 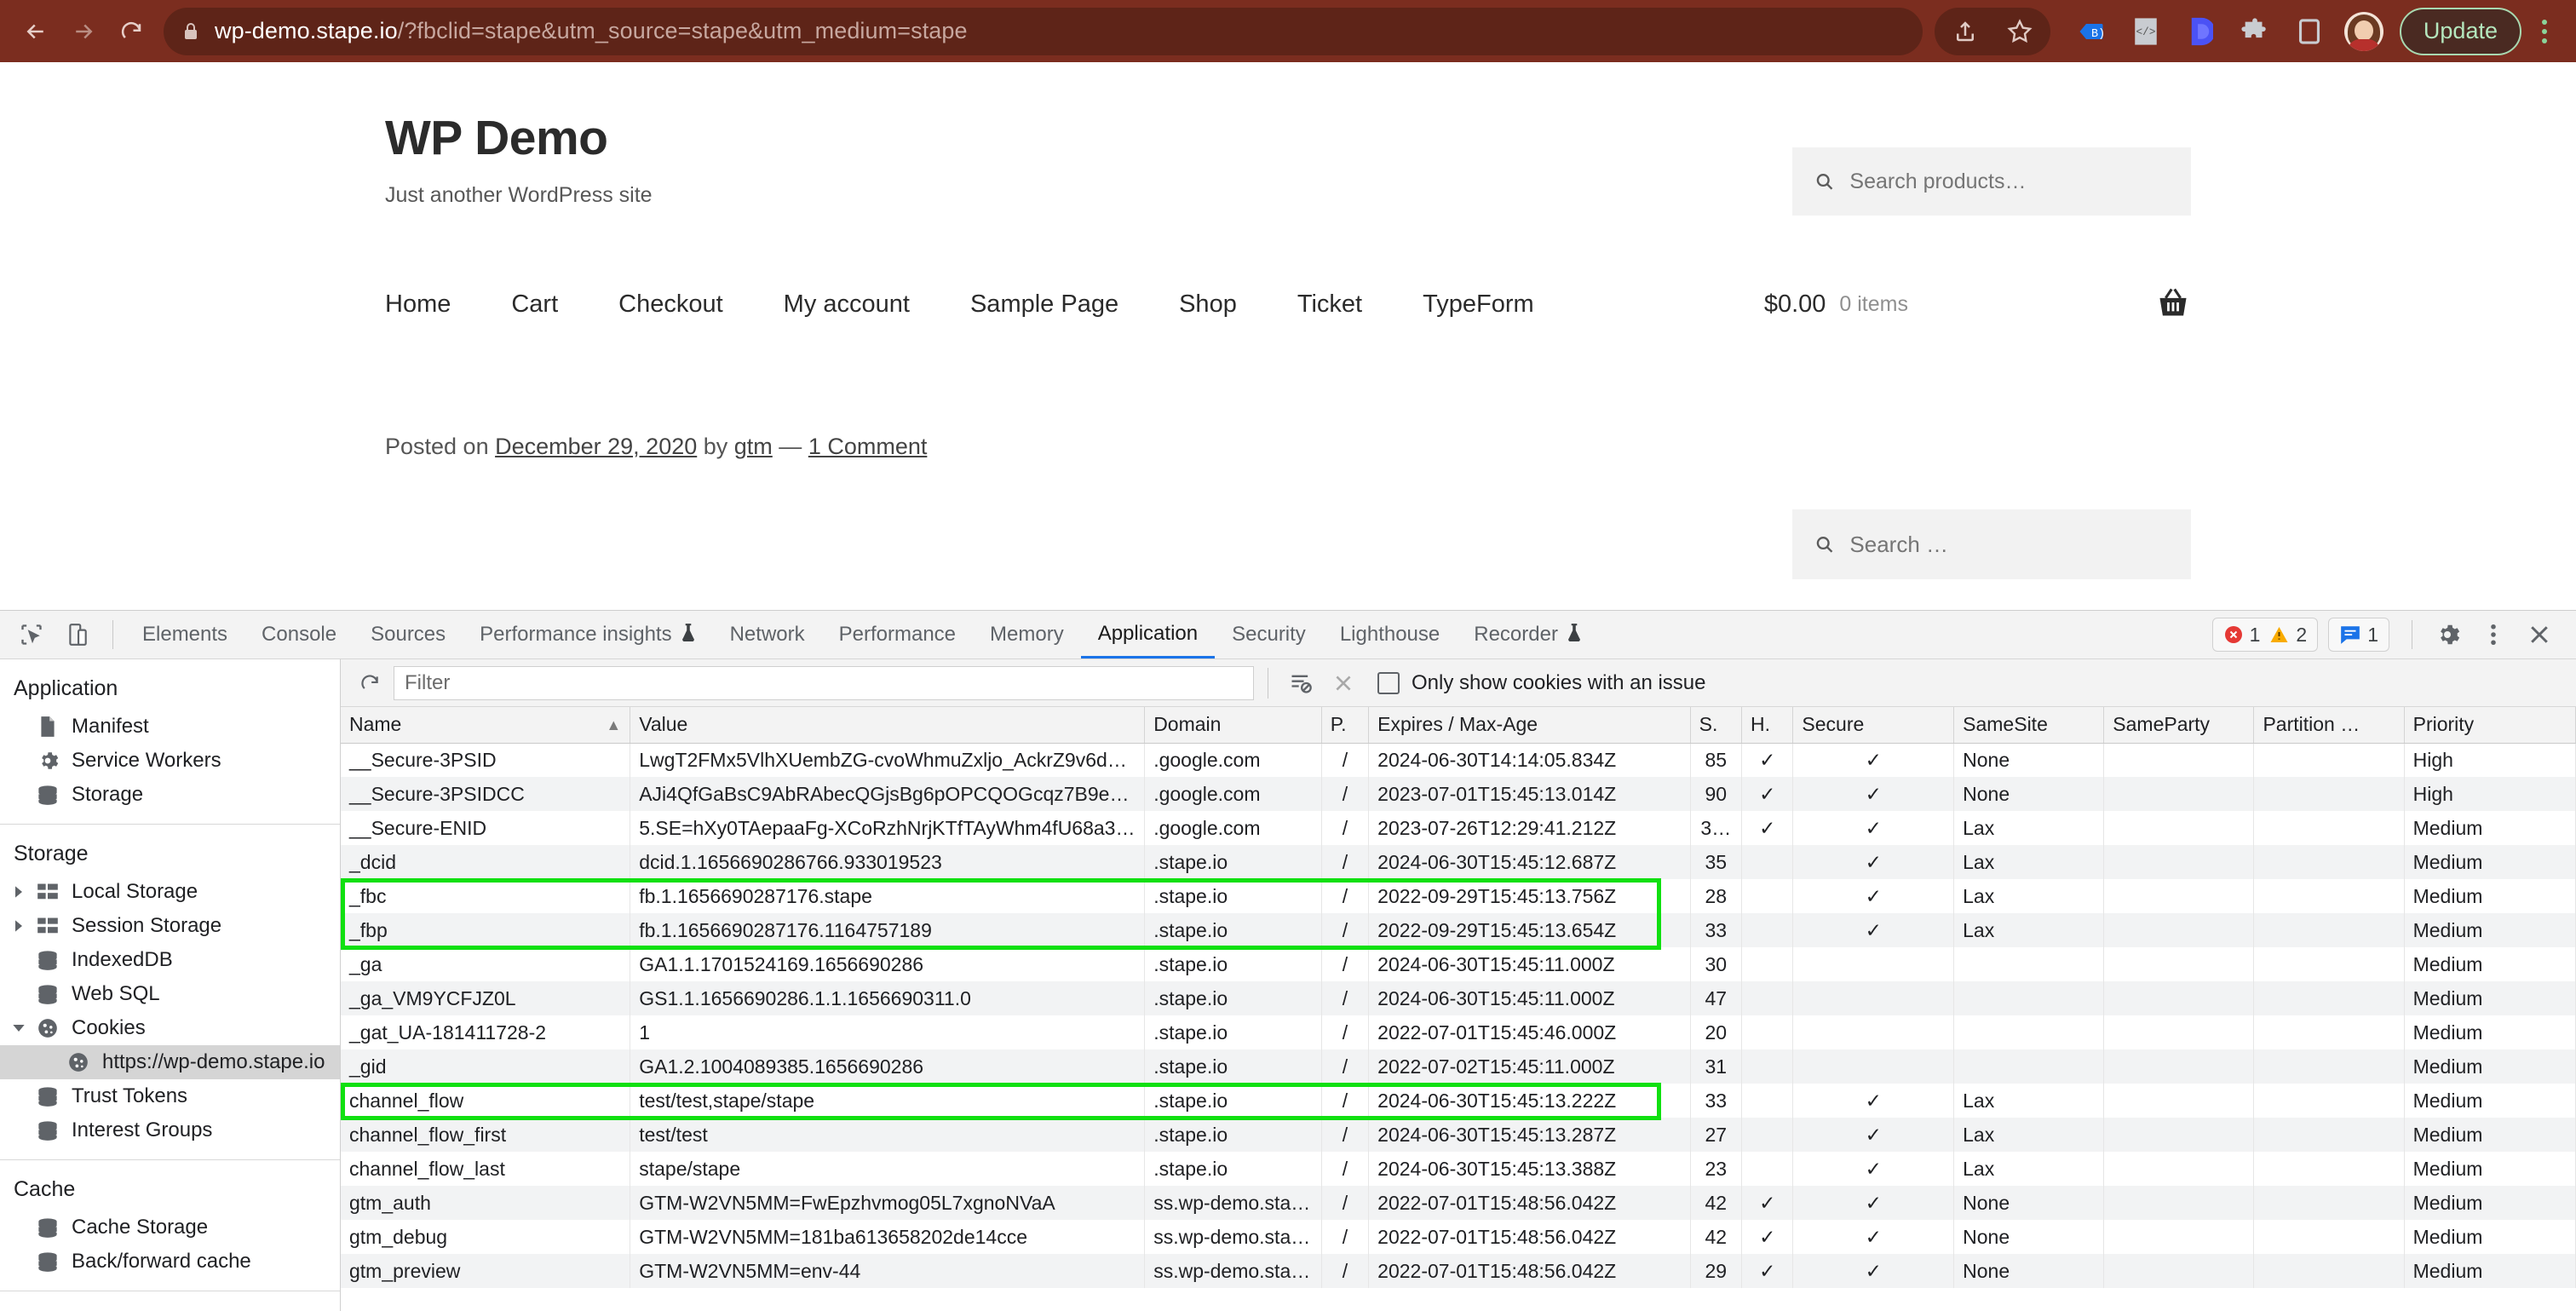 What do you see at coordinates (588, 635) in the screenshot?
I see `tab-performance-insights: Performance insights` at bounding box center [588, 635].